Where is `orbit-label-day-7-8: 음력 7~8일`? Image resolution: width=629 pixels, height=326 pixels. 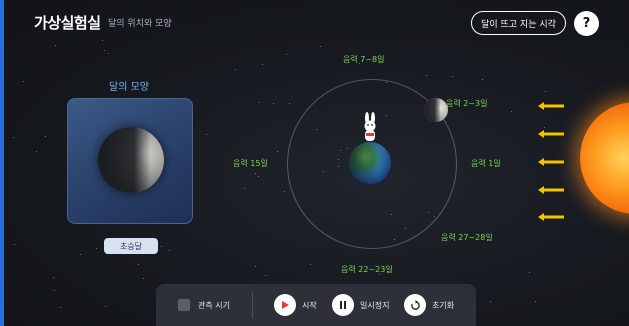 orbit-label-day-7-8: 음력 7~8일 is located at coordinates (364, 59).